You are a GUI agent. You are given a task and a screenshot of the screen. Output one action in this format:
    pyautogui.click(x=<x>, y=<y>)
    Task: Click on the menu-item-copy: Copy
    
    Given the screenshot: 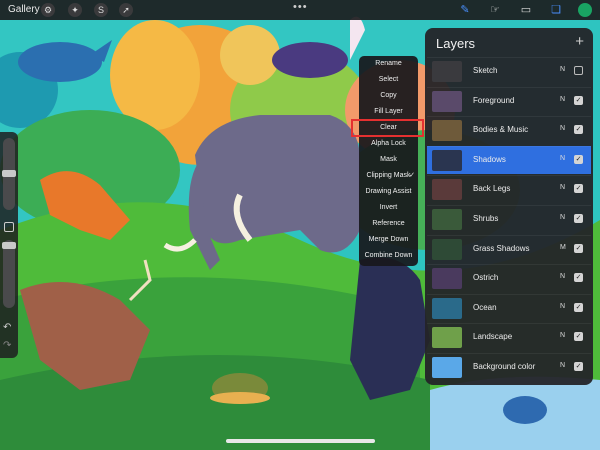 What is the action you would take?
    pyautogui.click(x=388, y=96)
    